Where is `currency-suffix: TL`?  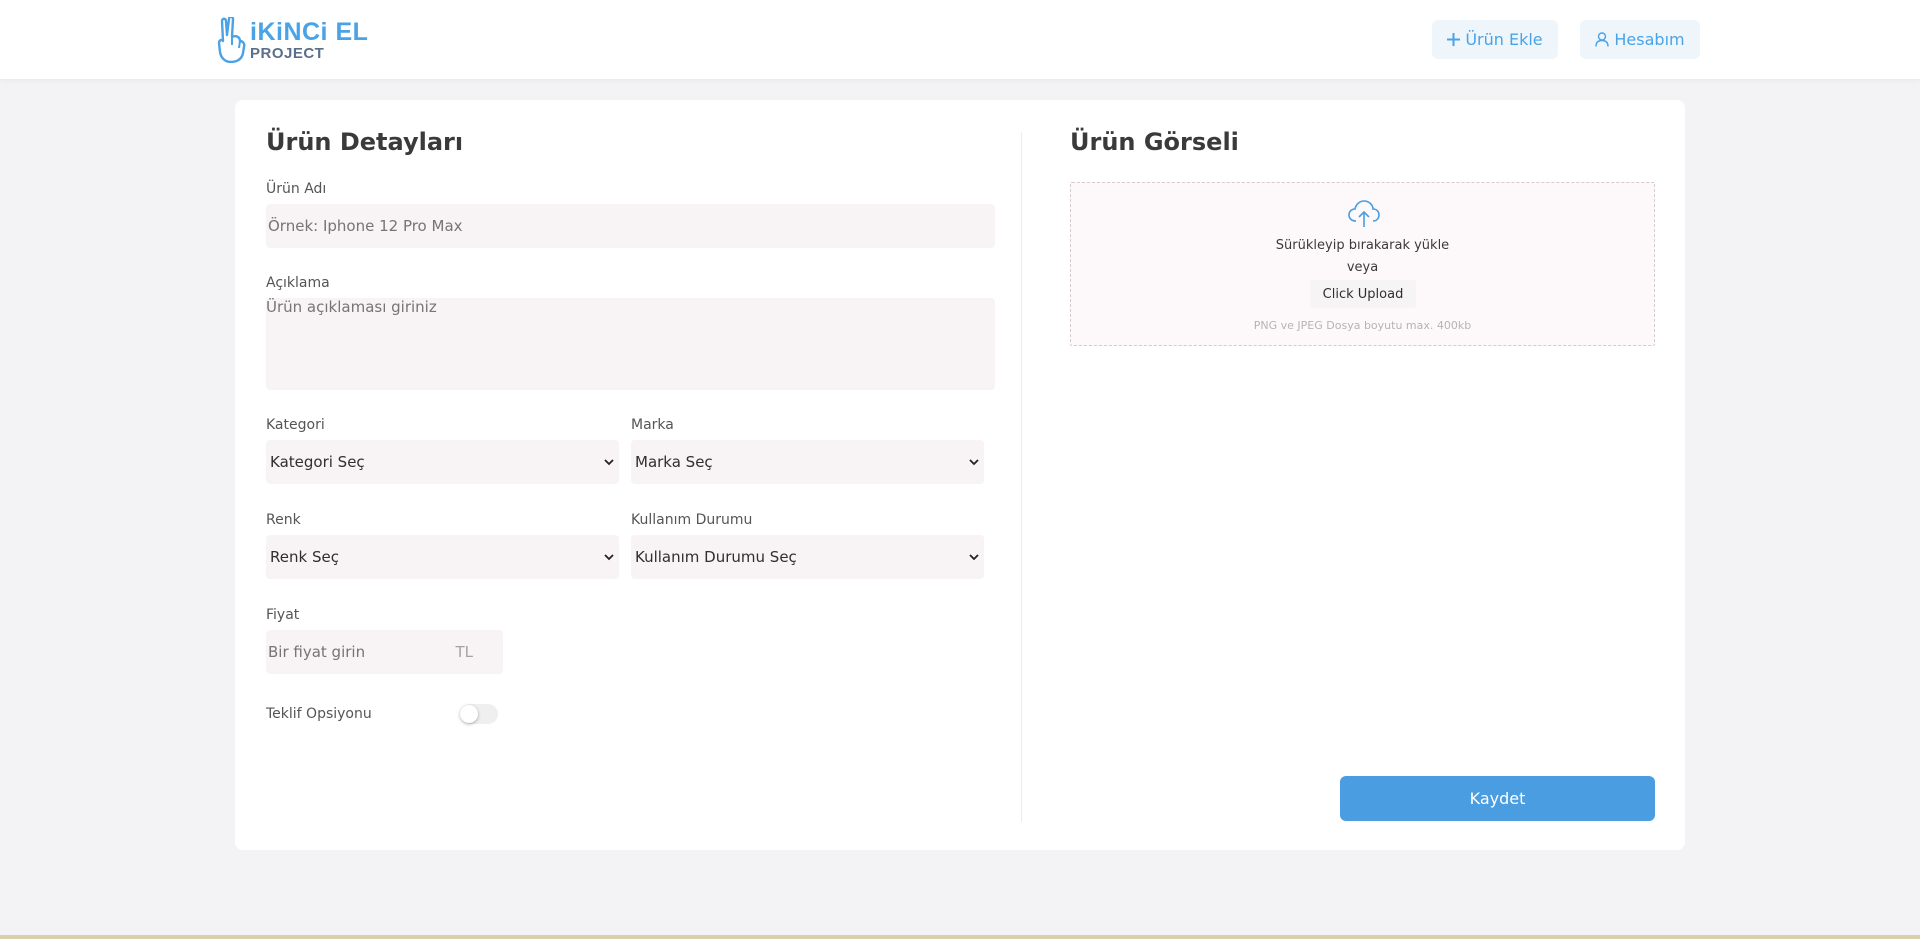
currency-suffix: TL is located at coordinates (464, 652).